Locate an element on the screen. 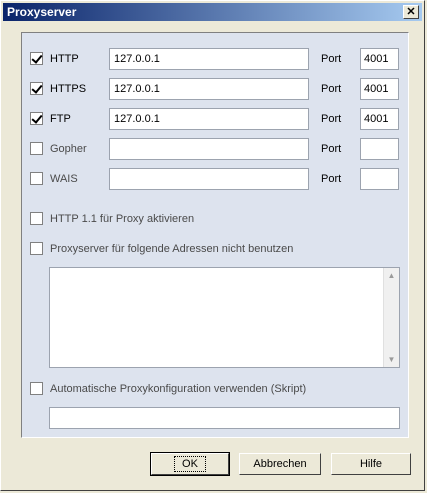 This screenshot has height=493, width=427. auto-config-checkbox is located at coordinates (36, 388).